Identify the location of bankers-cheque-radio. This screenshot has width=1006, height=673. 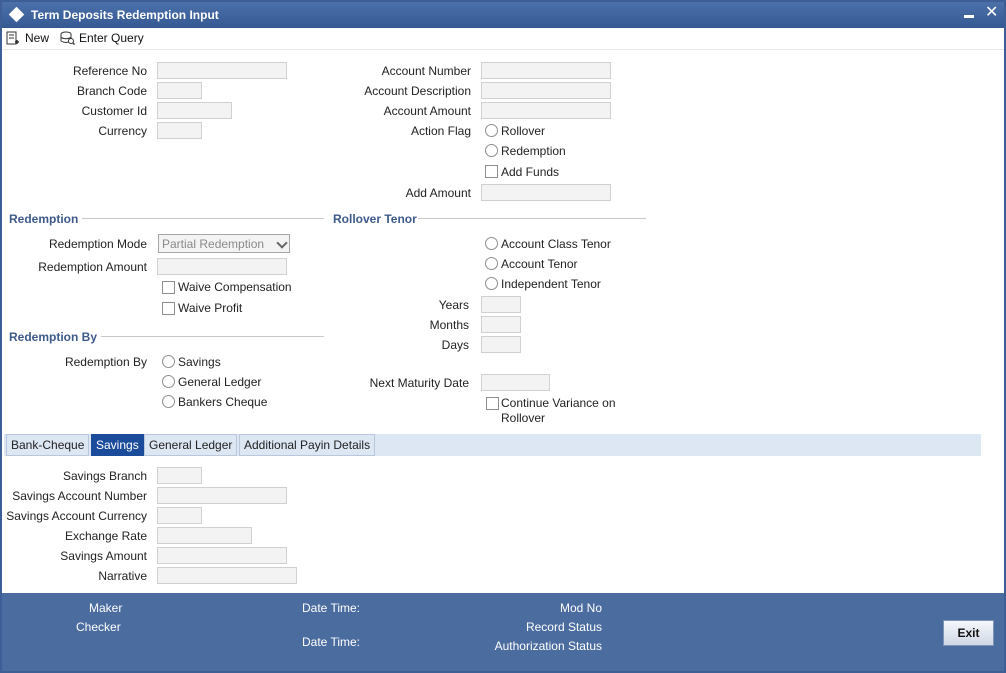
(168, 401).